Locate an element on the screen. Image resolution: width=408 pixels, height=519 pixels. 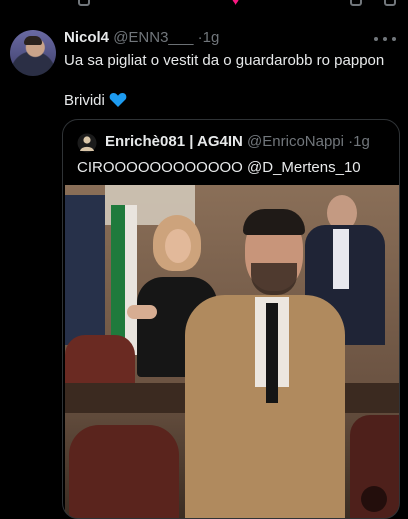
quoted-avatar is located at coordinates (87, 143).